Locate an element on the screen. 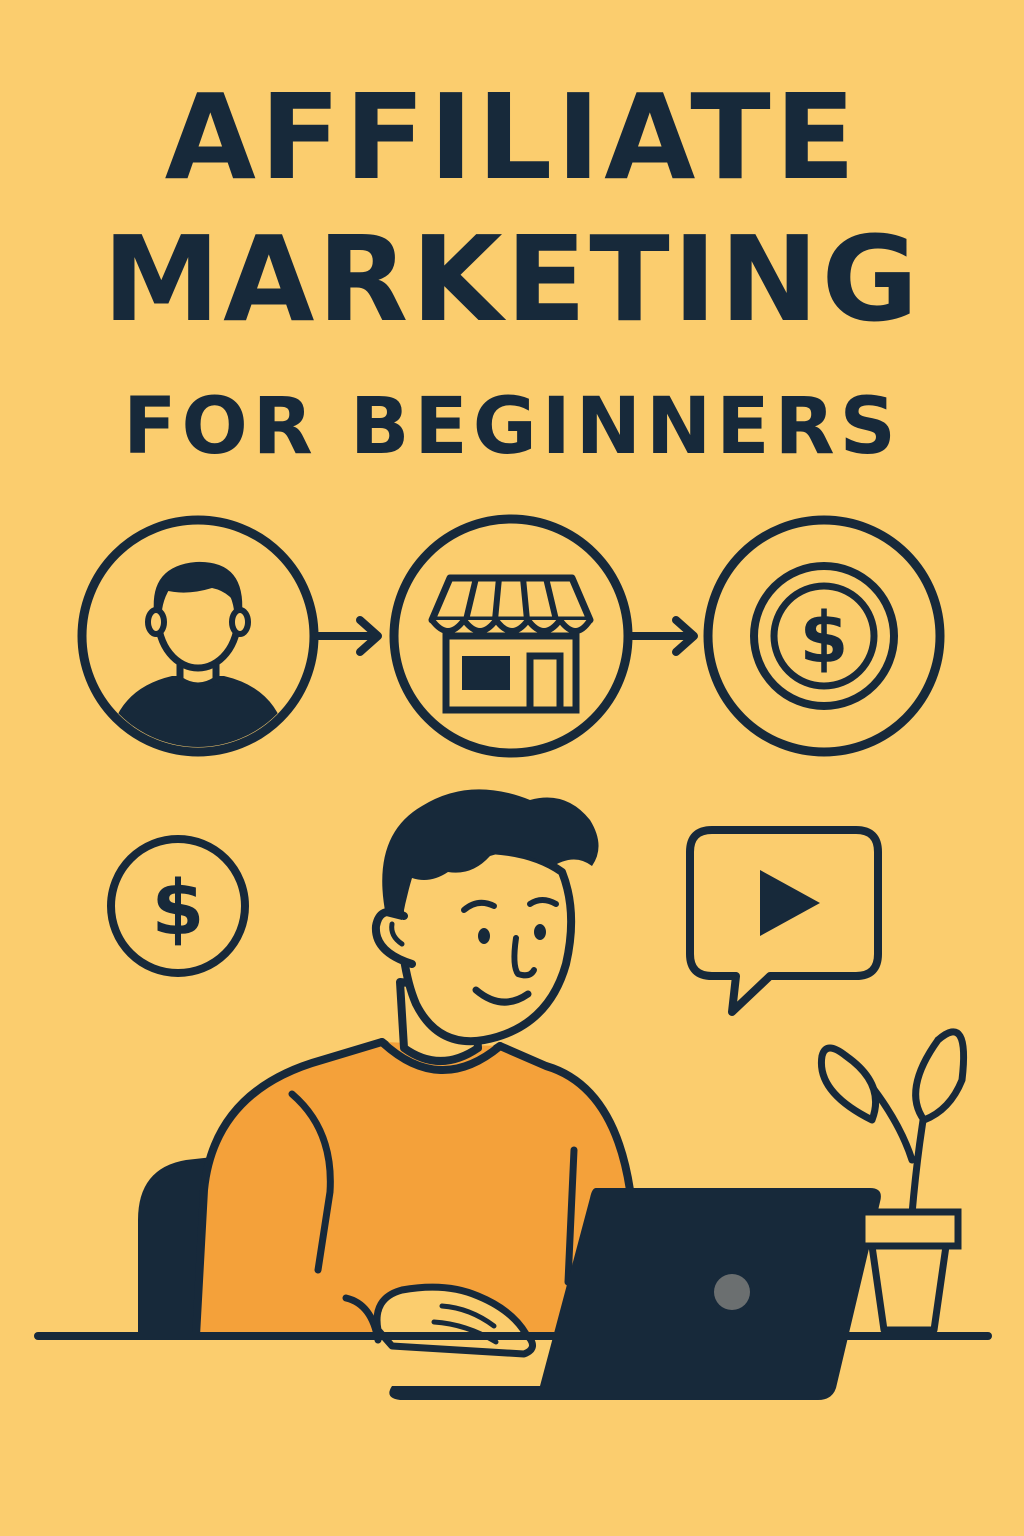  dollar-sign: $ is located at coordinates (178, 907).